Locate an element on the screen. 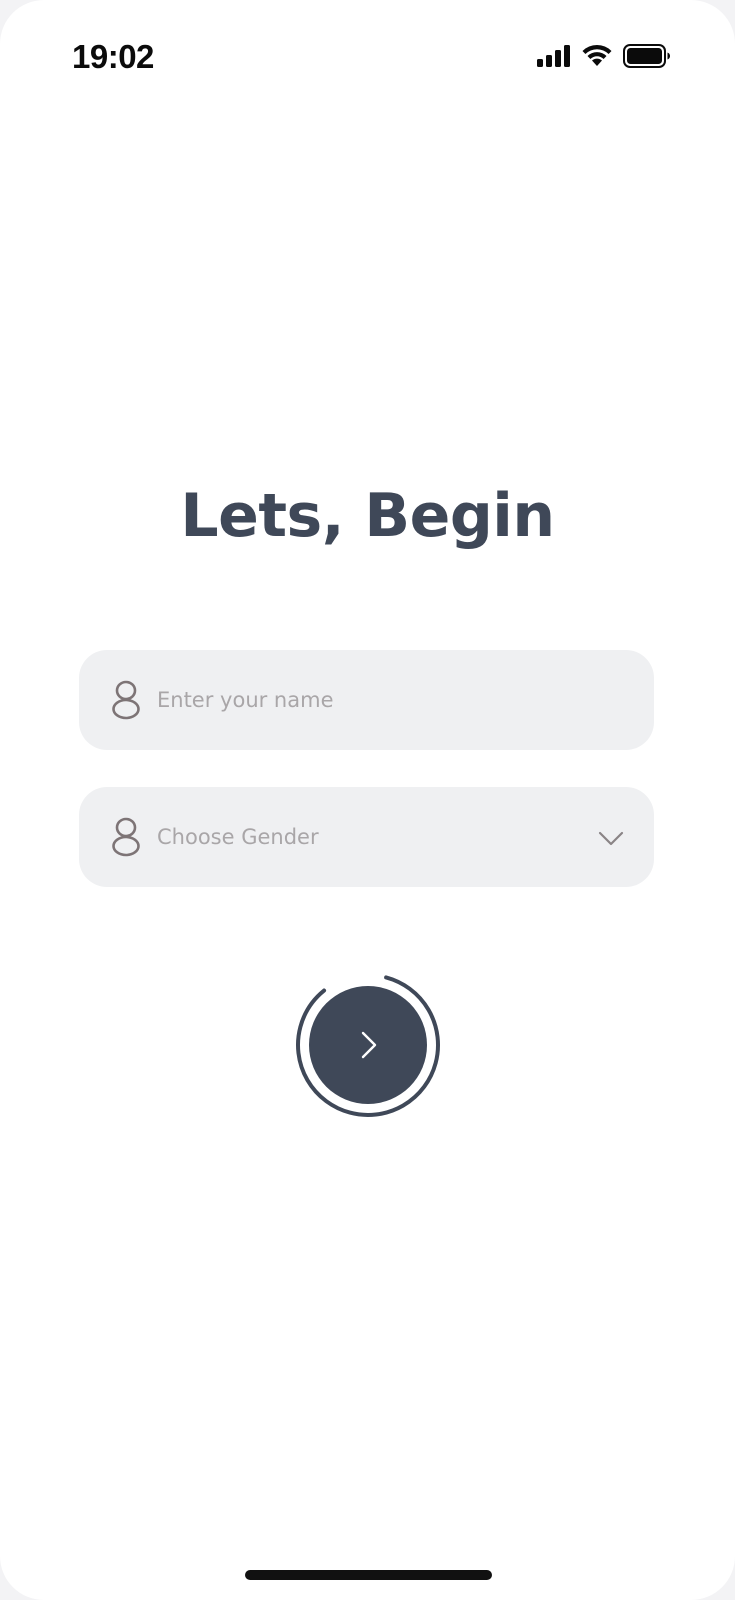 Image resolution: width=735 pixels, height=1600 pixels. status-bar: 19:02 is located at coordinates (367, 60).